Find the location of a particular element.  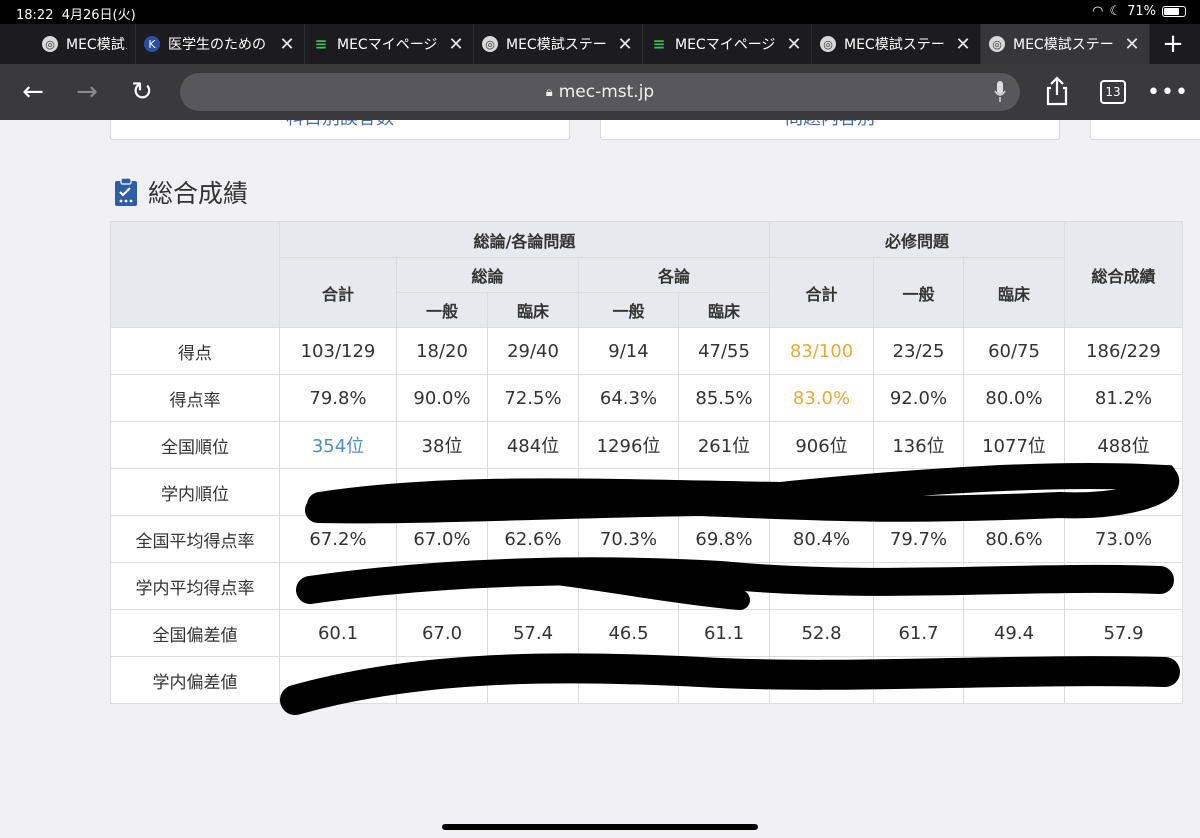

clipboard-icon is located at coordinates (126, 191).